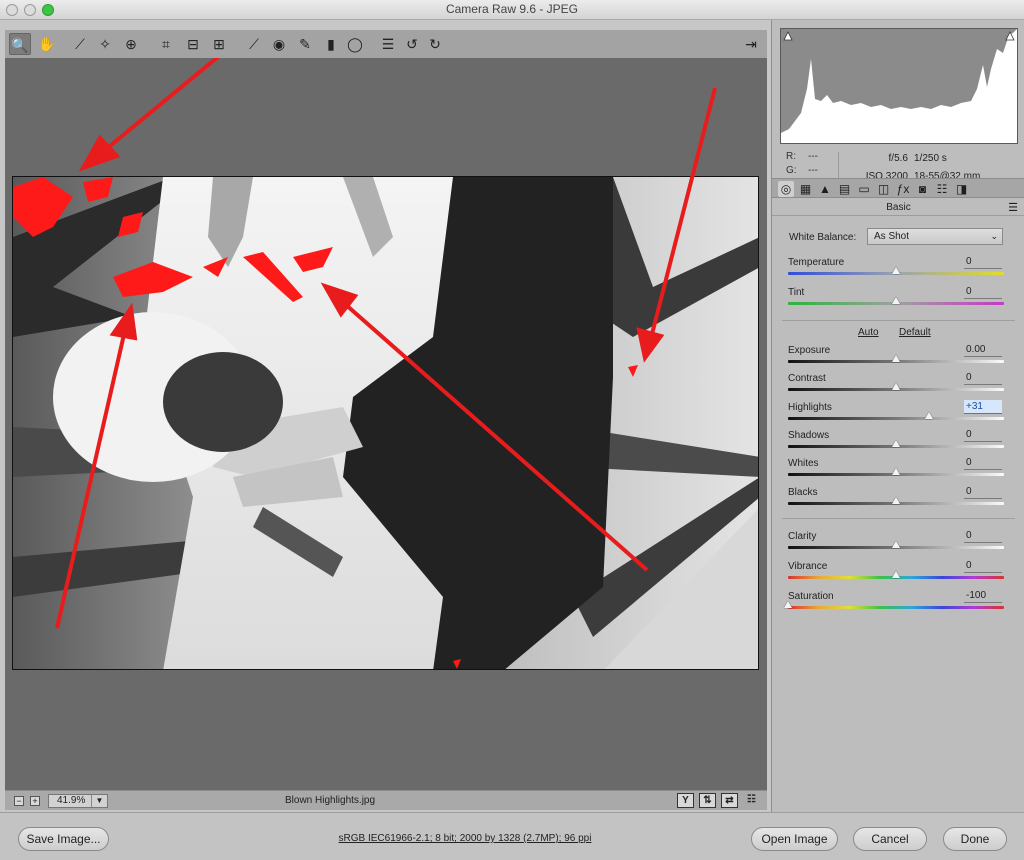 This screenshot has height=860, width=1024. I want to click on preview-preferences-icon: ☷, so click(751, 800).